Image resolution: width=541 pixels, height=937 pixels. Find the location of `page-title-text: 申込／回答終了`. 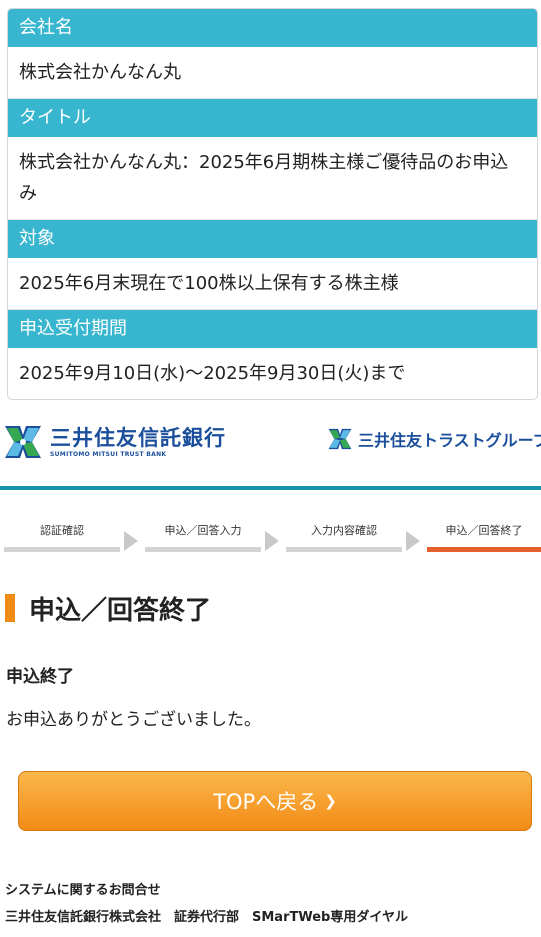

page-title-text: 申込／回答終了 is located at coordinates (120, 610).